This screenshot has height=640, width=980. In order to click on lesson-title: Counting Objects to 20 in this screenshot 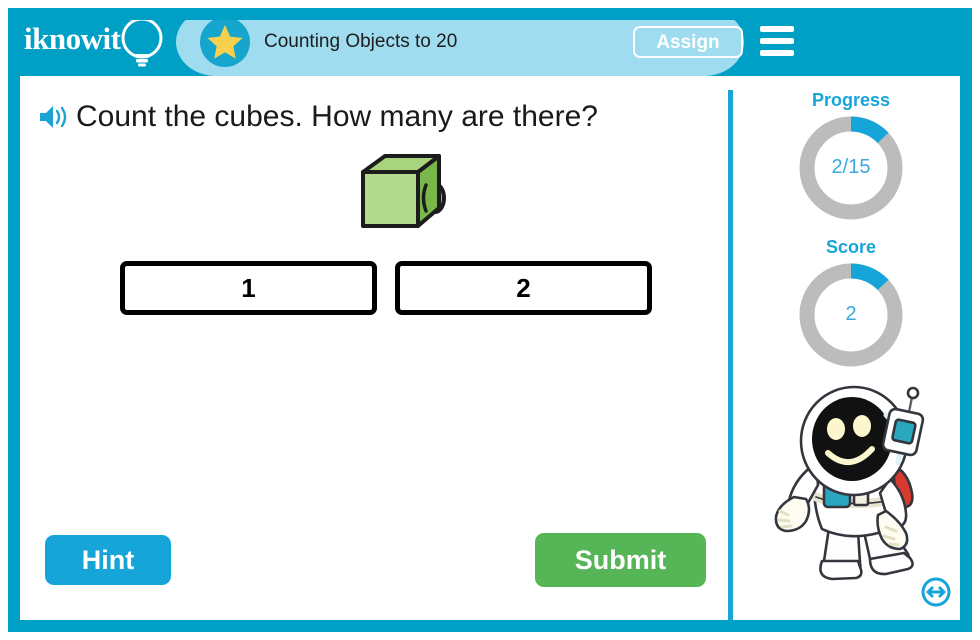, I will do `click(361, 41)`.